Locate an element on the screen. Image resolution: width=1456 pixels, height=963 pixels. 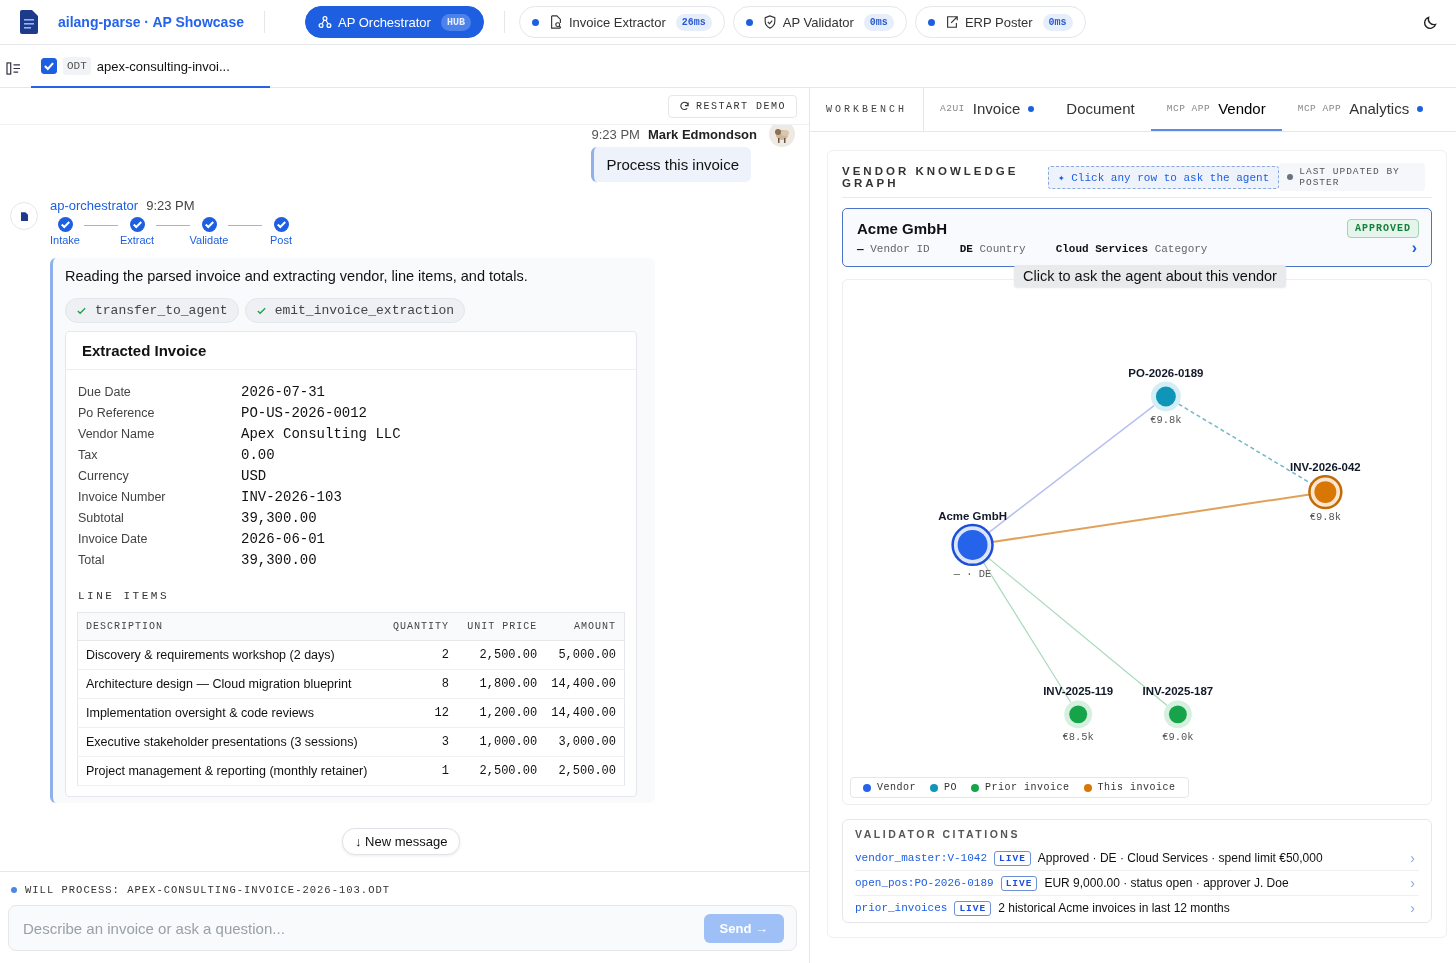
node-label: INV-2026-042 is located at coordinates (1325, 467).